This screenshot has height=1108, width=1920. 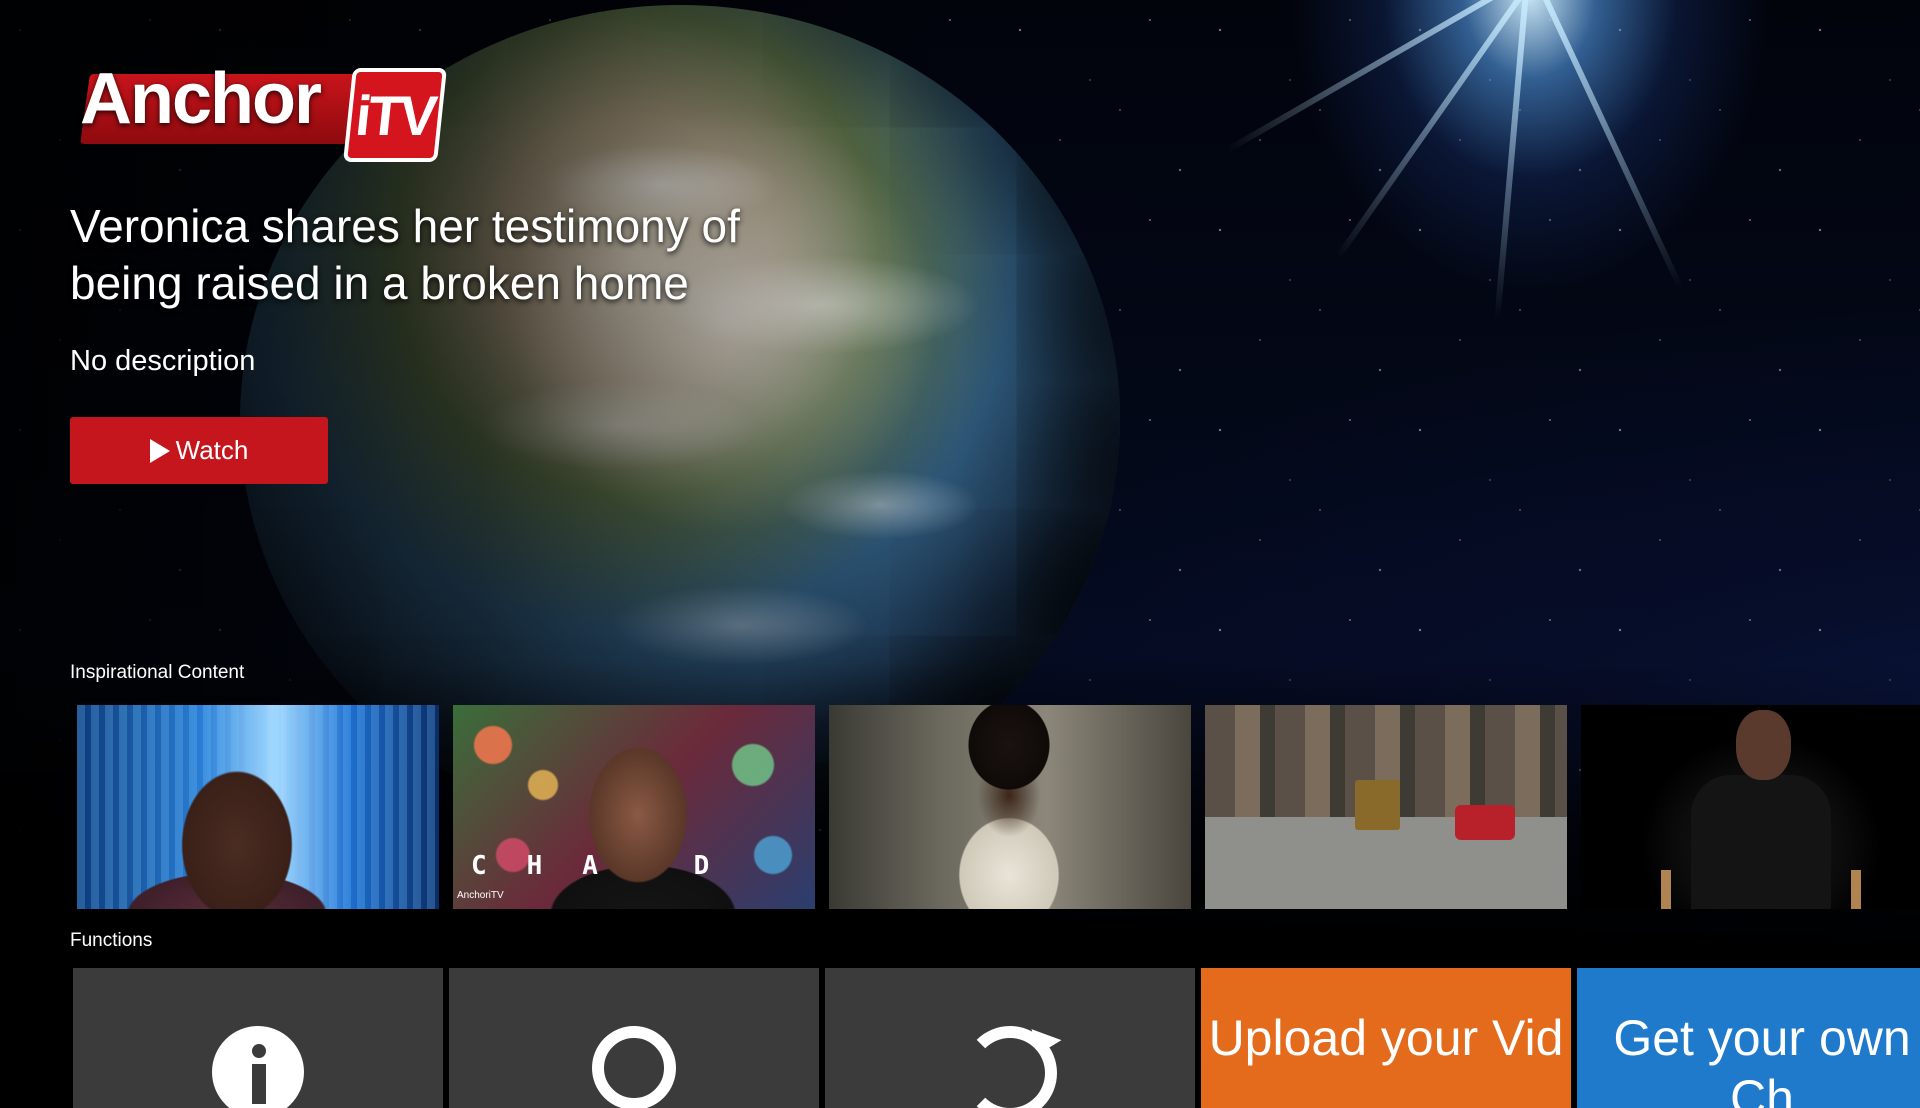 I want to click on row-title-functions: Functions, so click(x=111, y=940).